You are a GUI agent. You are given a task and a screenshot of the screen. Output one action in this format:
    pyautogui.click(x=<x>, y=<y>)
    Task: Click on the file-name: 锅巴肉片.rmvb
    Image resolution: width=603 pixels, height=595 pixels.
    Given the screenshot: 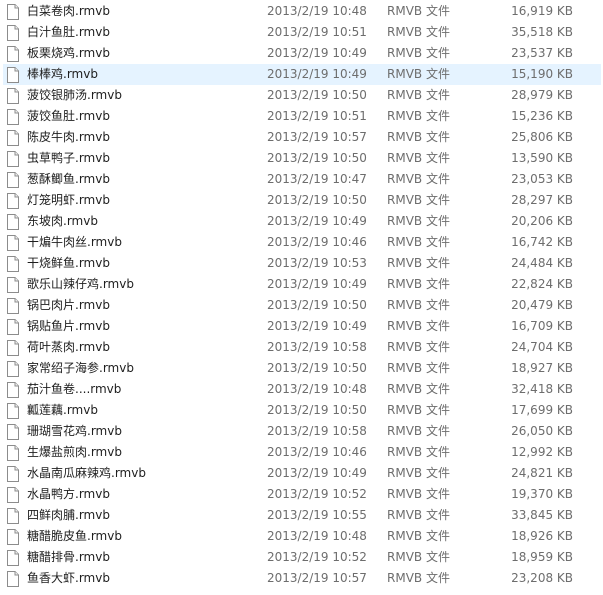 What is the action you would take?
    pyautogui.click(x=68, y=305)
    